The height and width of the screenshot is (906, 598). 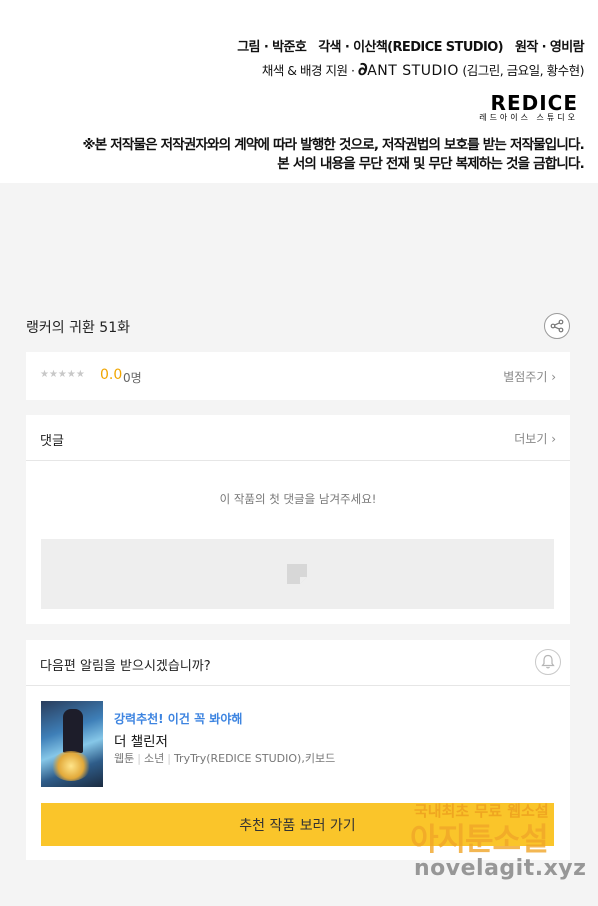 What do you see at coordinates (272, 47) in the screenshot?
I see `credit-art: 그림 · 박준호` at bounding box center [272, 47].